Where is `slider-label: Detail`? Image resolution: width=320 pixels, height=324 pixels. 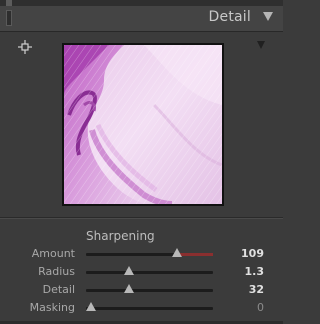
slider-label: Detail is located at coordinates (58, 289).